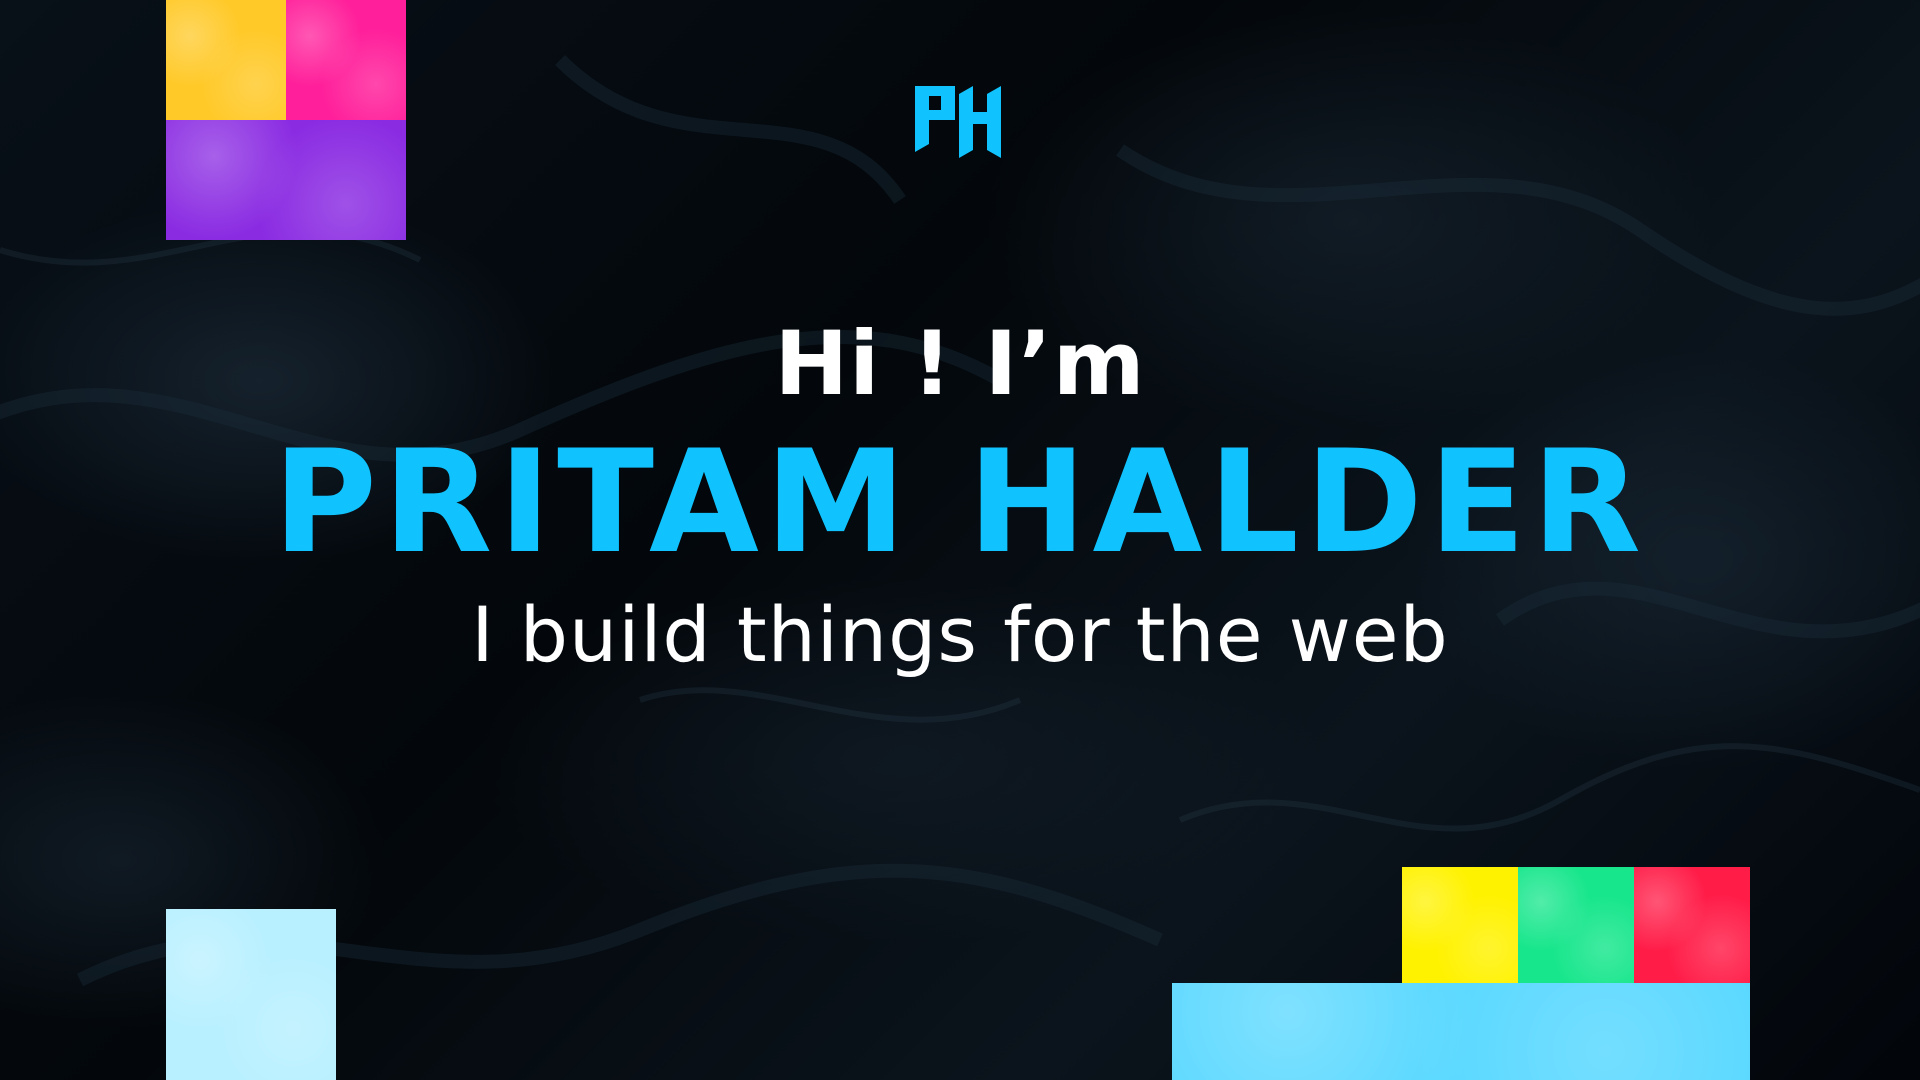  What do you see at coordinates (346, 60) in the screenshot?
I see `swatch-pink-block` at bounding box center [346, 60].